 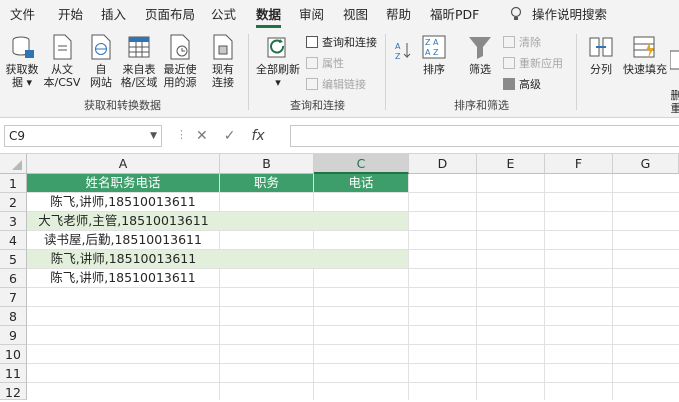 I want to click on sort-az-icon: AZ, so click(x=403, y=51).